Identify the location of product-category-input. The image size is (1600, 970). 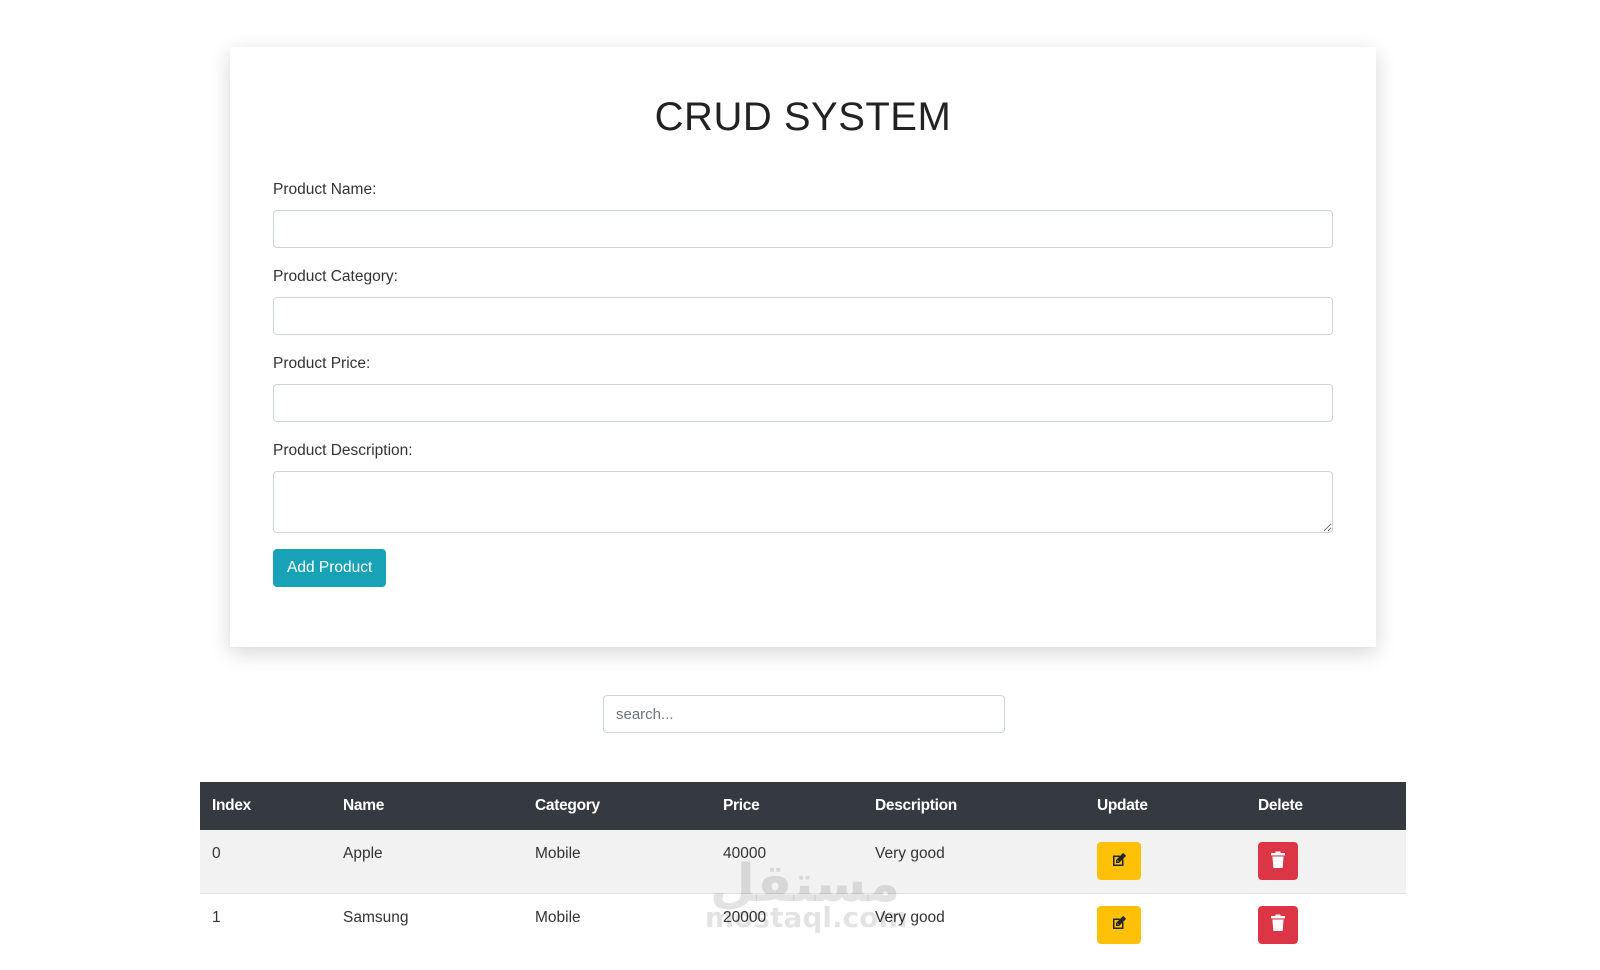
(803, 316).